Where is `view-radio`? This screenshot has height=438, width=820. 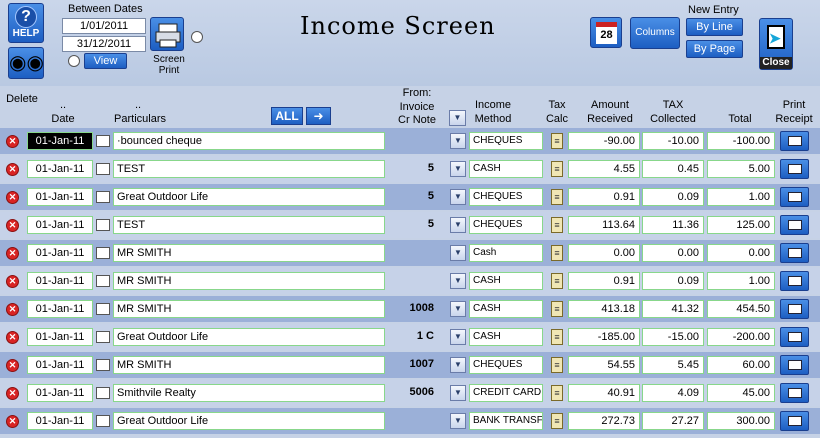
view-radio is located at coordinates (74, 61).